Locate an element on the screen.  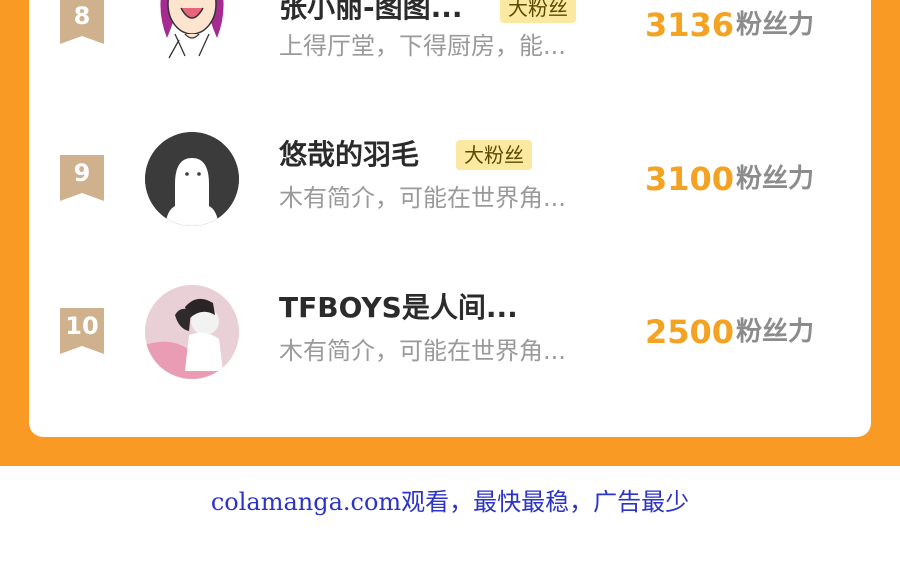
default-ghost-avatar is located at coordinates (192, 179).